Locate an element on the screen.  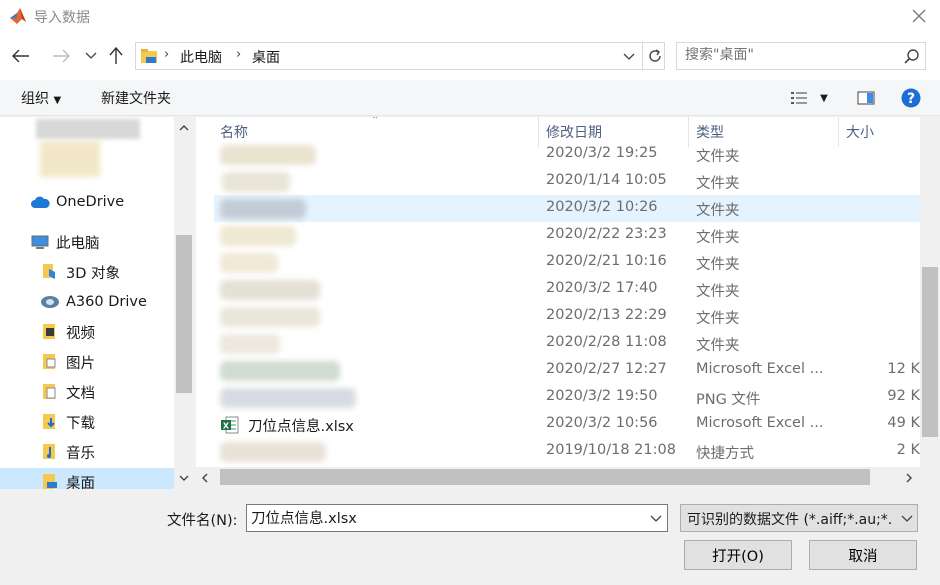
back-button is located at coordinates (21, 56).